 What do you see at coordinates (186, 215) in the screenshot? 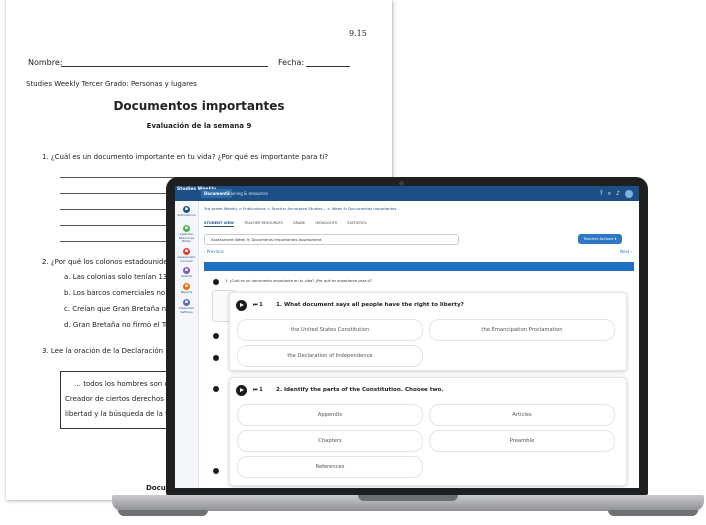
I see `sidebar-item-label: Publications` at bounding box center [186, 215].